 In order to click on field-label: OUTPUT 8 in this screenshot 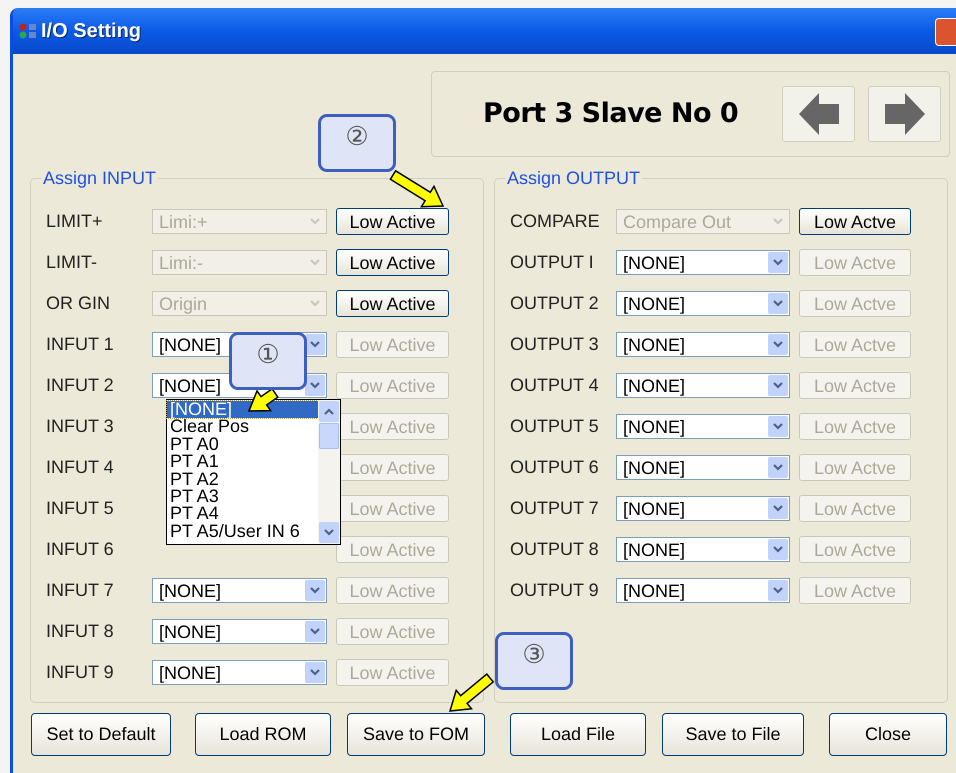, I will do `click(554, 549)`.